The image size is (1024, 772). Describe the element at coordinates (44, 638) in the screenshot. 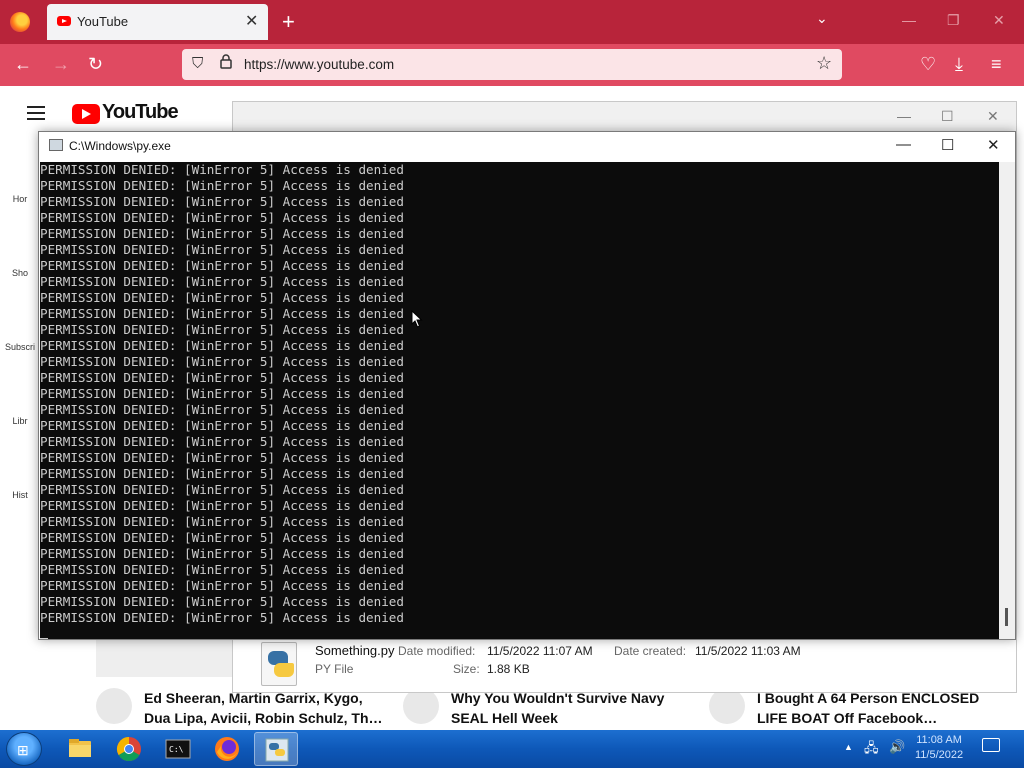

I see `text-cursor` at that location.